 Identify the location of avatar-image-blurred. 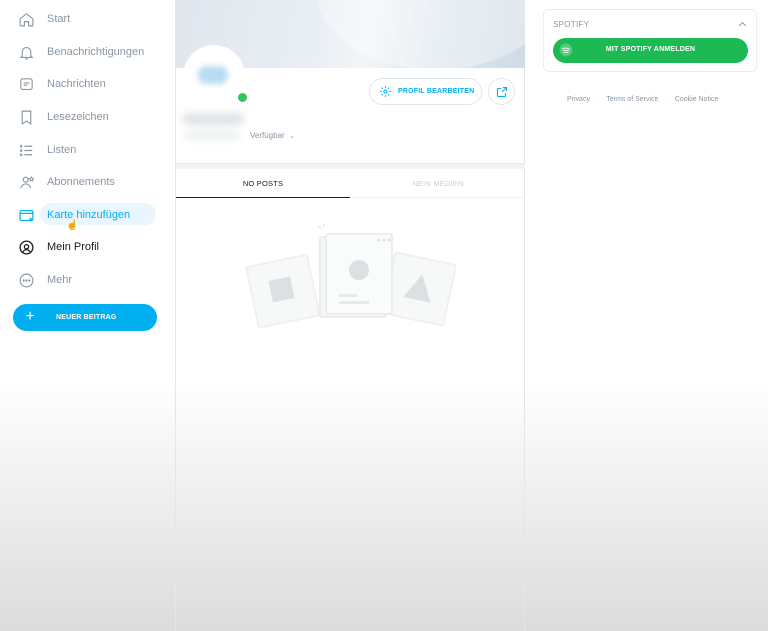
(213, 75).